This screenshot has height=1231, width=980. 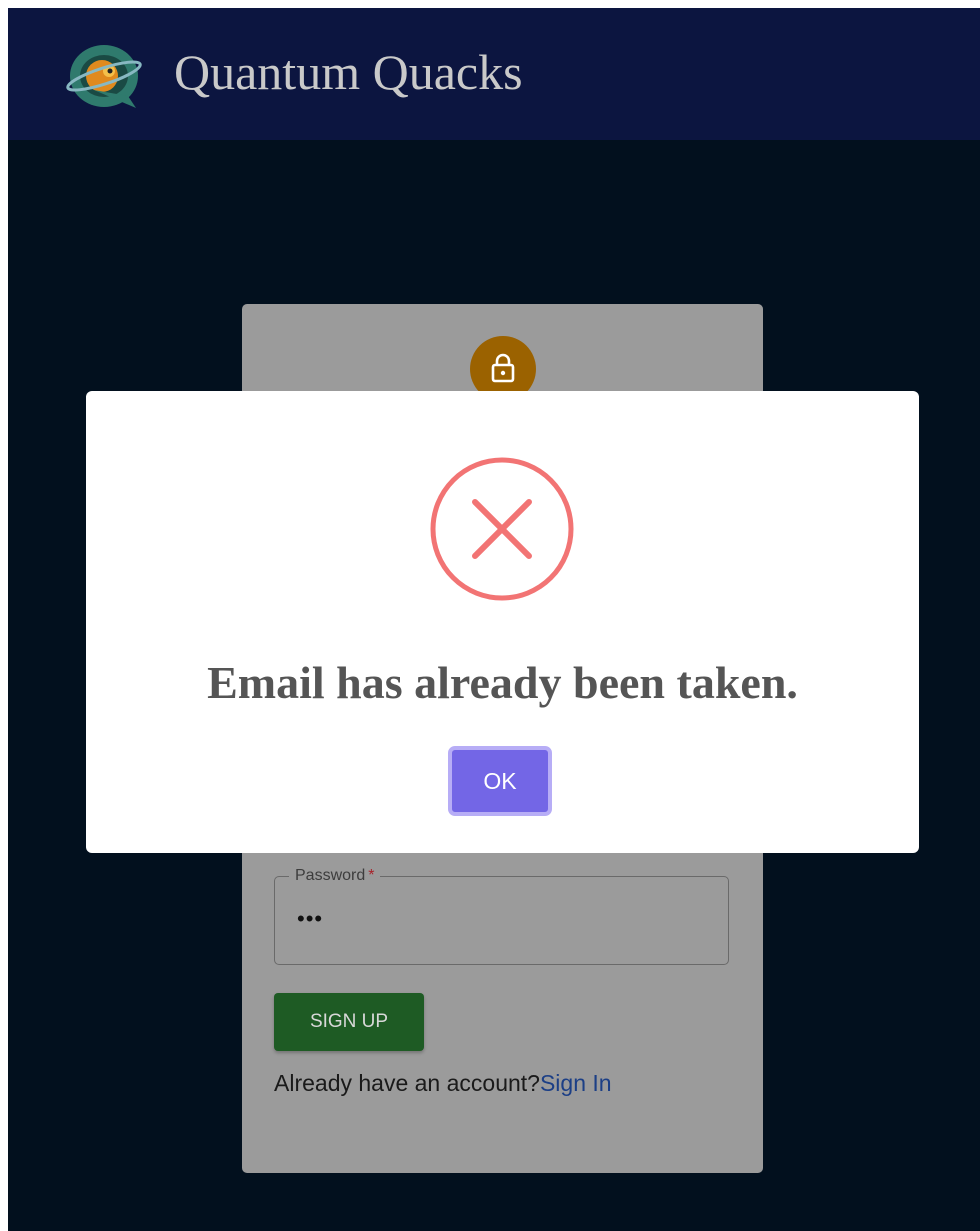 I want to click on modal-message: Email has already been taken., so click(x=502, y=682).